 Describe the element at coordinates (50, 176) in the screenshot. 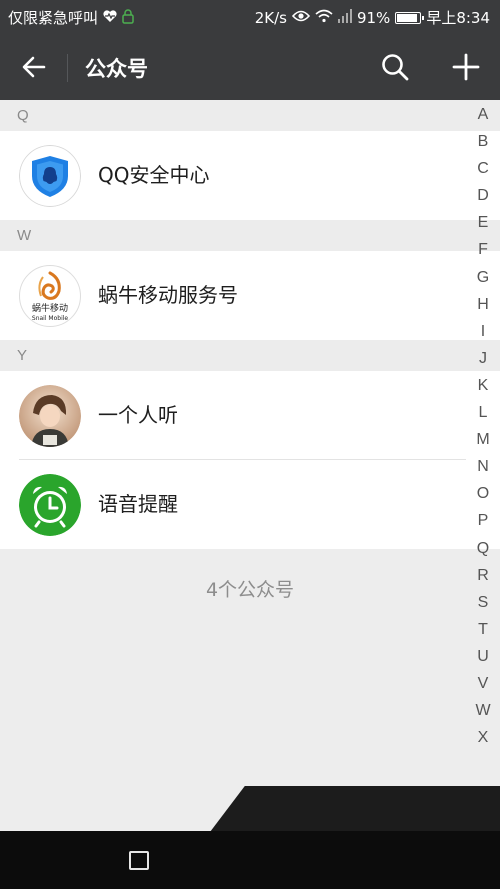

I see `qq-shield-icon` at that location.